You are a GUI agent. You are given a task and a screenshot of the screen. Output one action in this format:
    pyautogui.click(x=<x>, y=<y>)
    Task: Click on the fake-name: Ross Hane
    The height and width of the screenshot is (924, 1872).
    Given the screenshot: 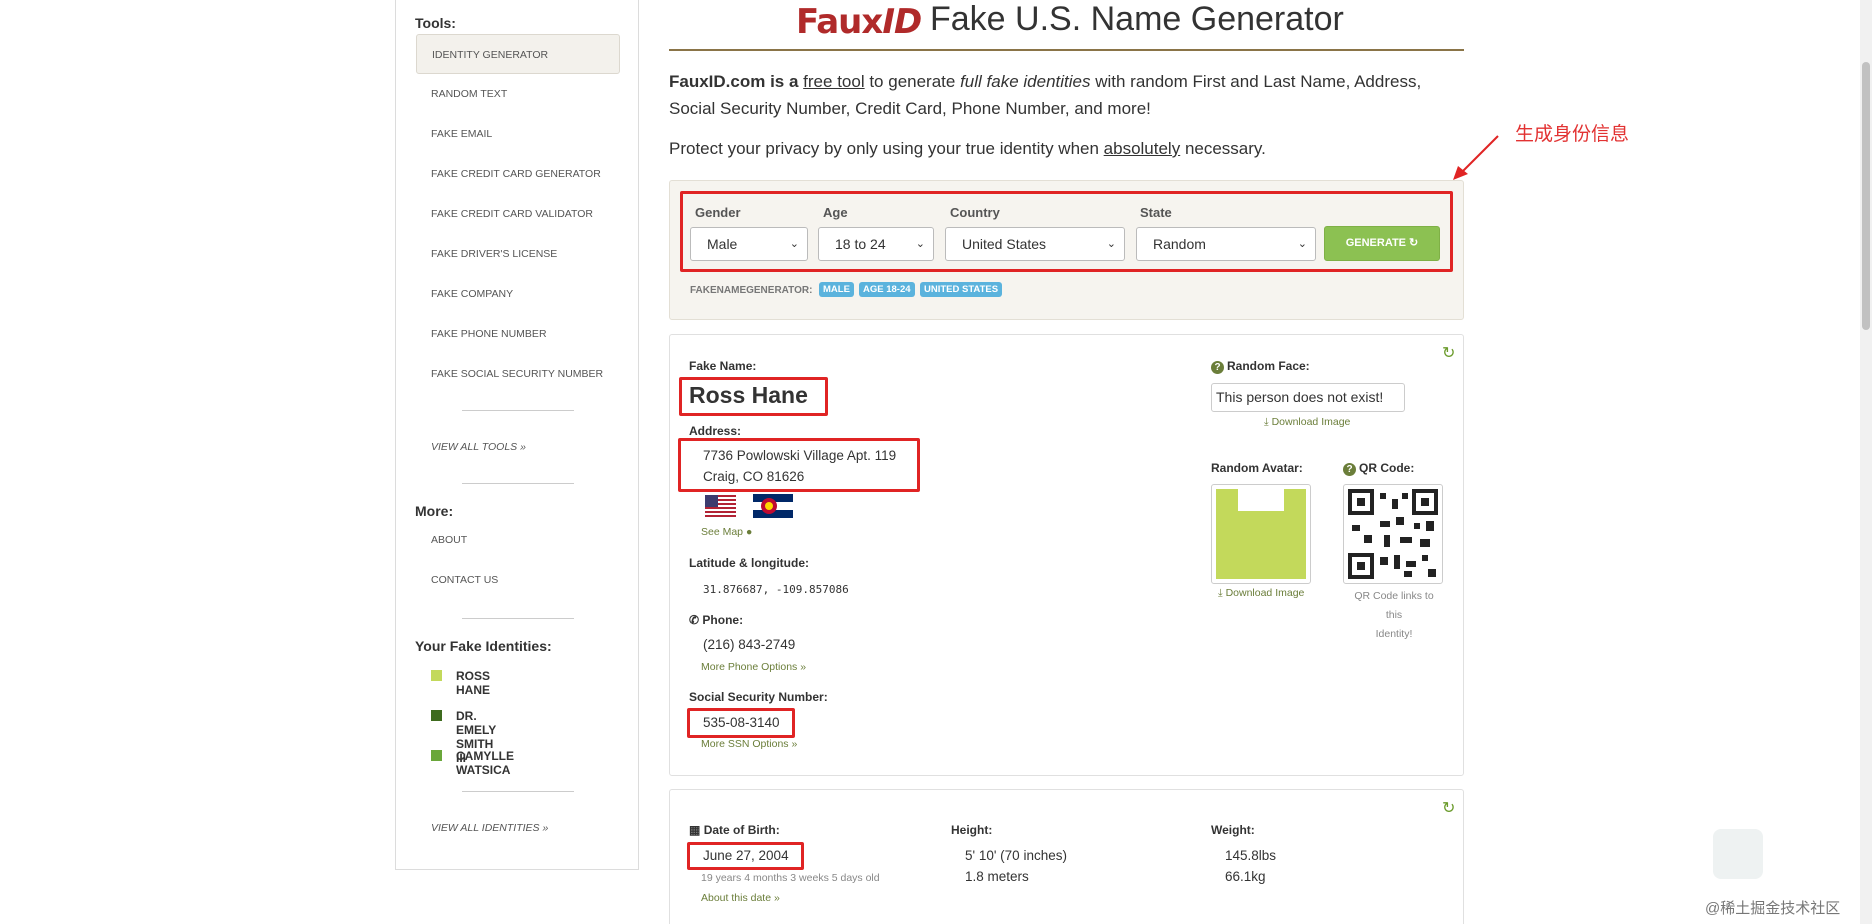 What is the action you would take?
    pyautogui.click(x=748, y=395)
    